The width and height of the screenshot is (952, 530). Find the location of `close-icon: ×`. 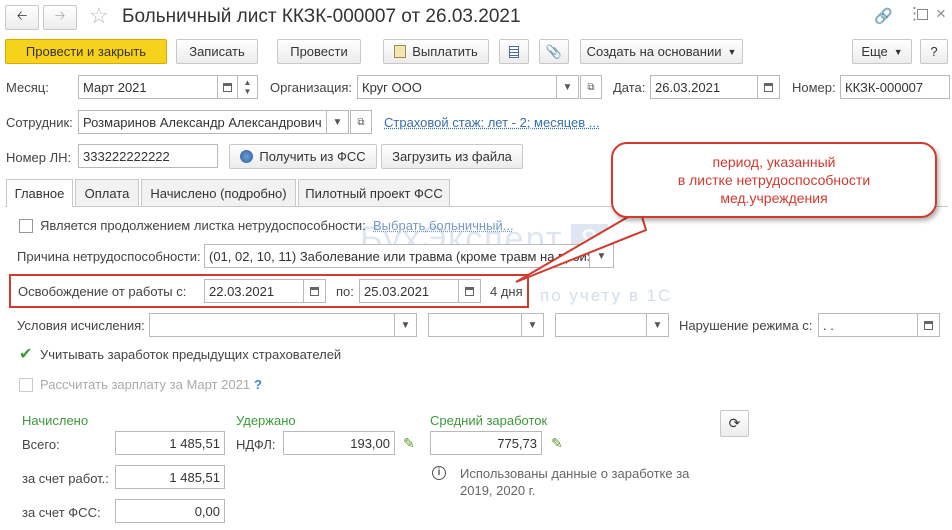

close-icon: × is located at coordinates (941, 14).